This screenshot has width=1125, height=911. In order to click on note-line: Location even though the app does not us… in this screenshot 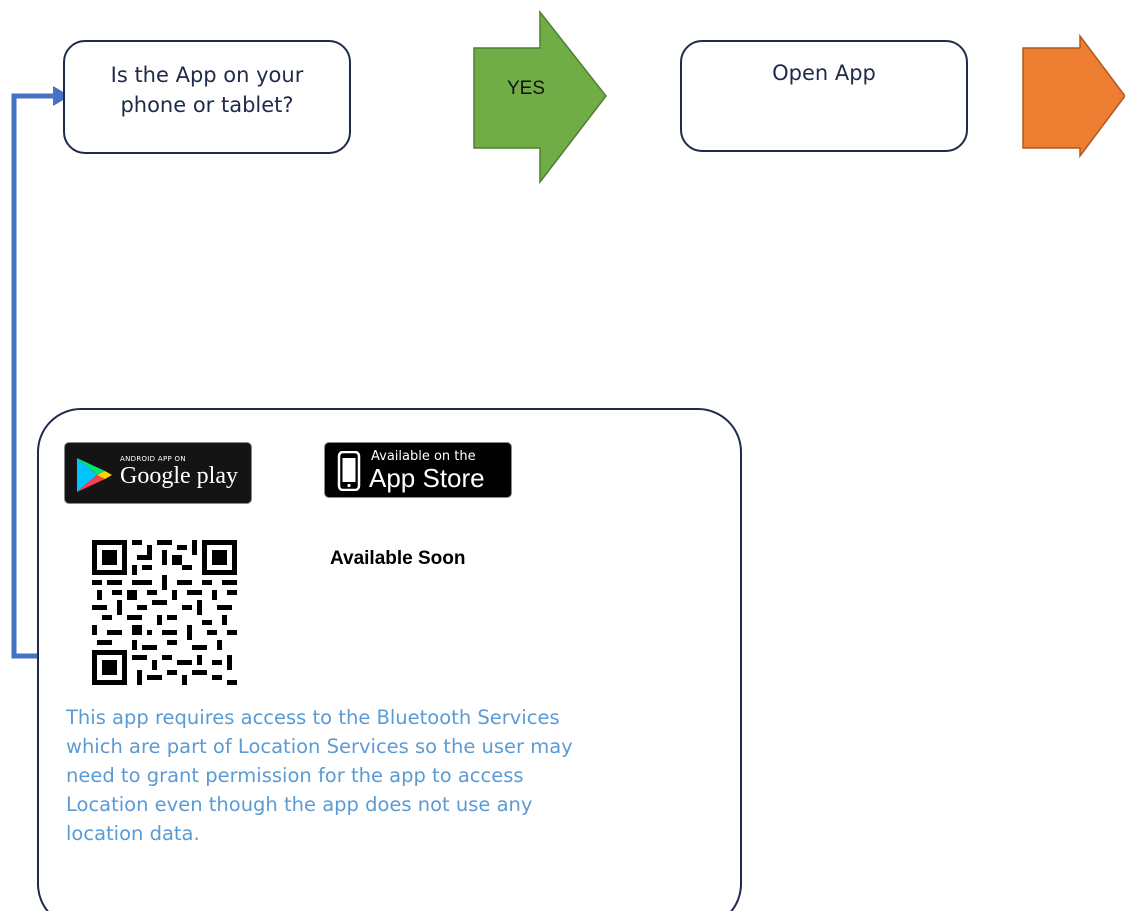, I will do `click(299, 804)`.